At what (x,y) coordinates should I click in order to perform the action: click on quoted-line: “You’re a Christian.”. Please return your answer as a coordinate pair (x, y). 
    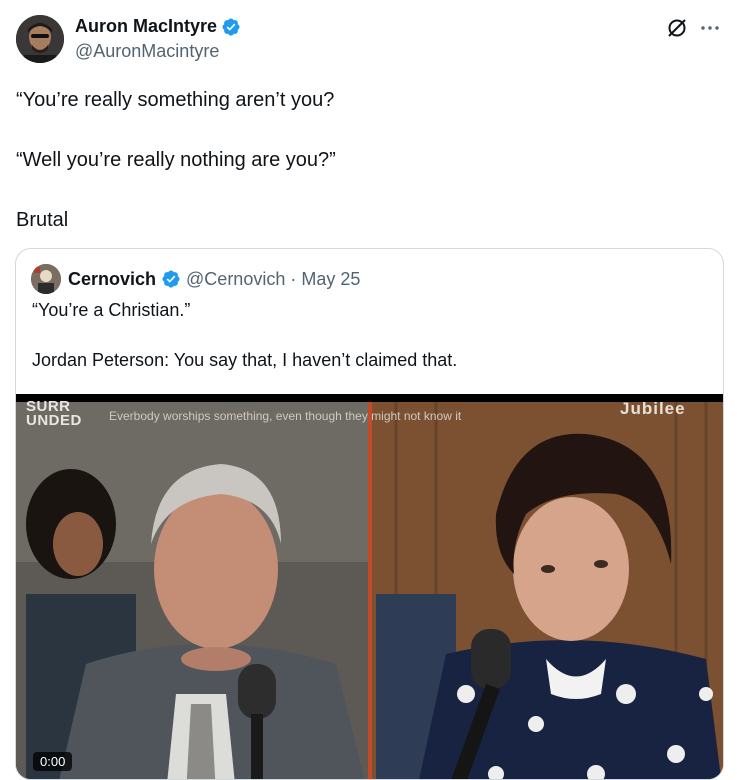
    Looking at the image, I should click on (111, 310).